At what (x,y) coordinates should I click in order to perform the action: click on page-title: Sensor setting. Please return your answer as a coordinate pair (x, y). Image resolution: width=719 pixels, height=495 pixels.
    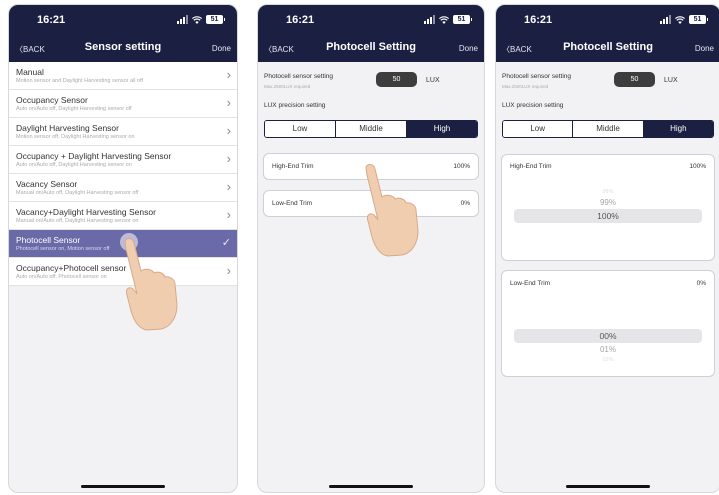
    Looking at the image, I should click on (123, 47).